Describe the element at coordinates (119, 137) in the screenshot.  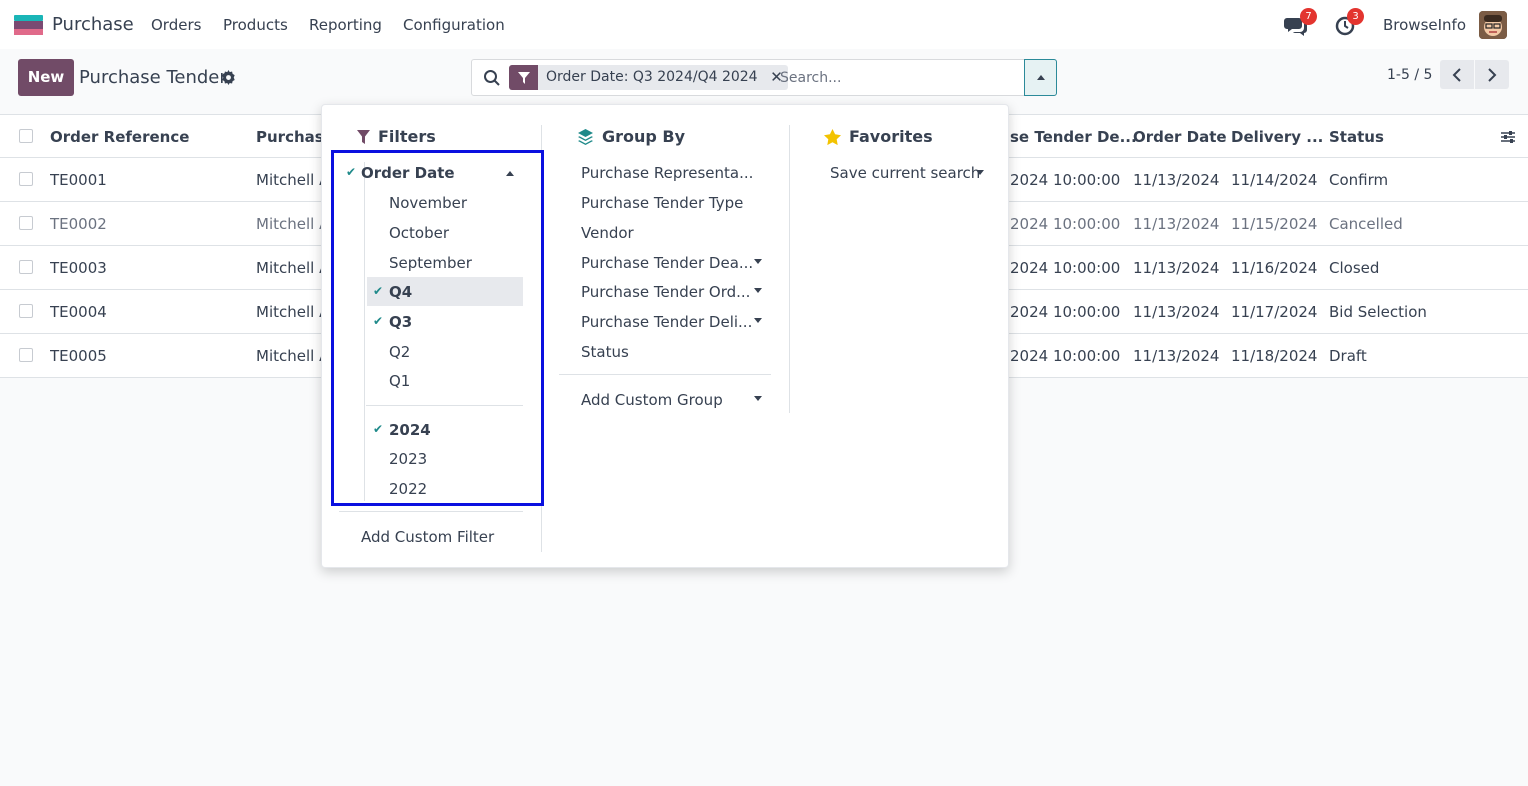
I see `column-order-reference: Order Reference` at that location.